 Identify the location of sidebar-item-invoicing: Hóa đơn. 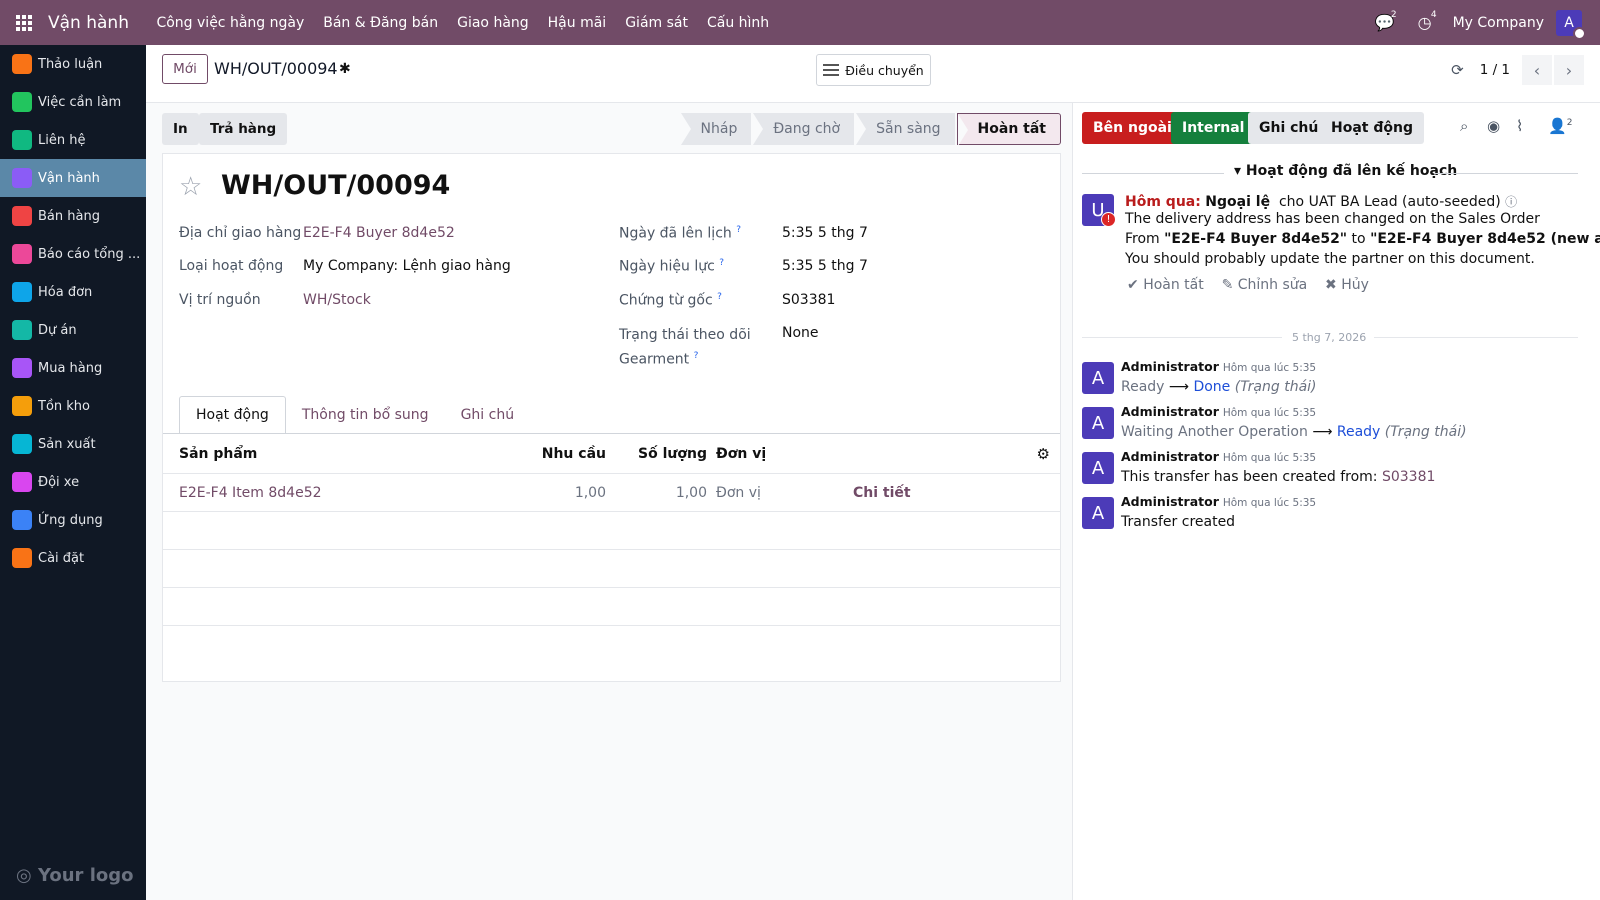
(73, 292).